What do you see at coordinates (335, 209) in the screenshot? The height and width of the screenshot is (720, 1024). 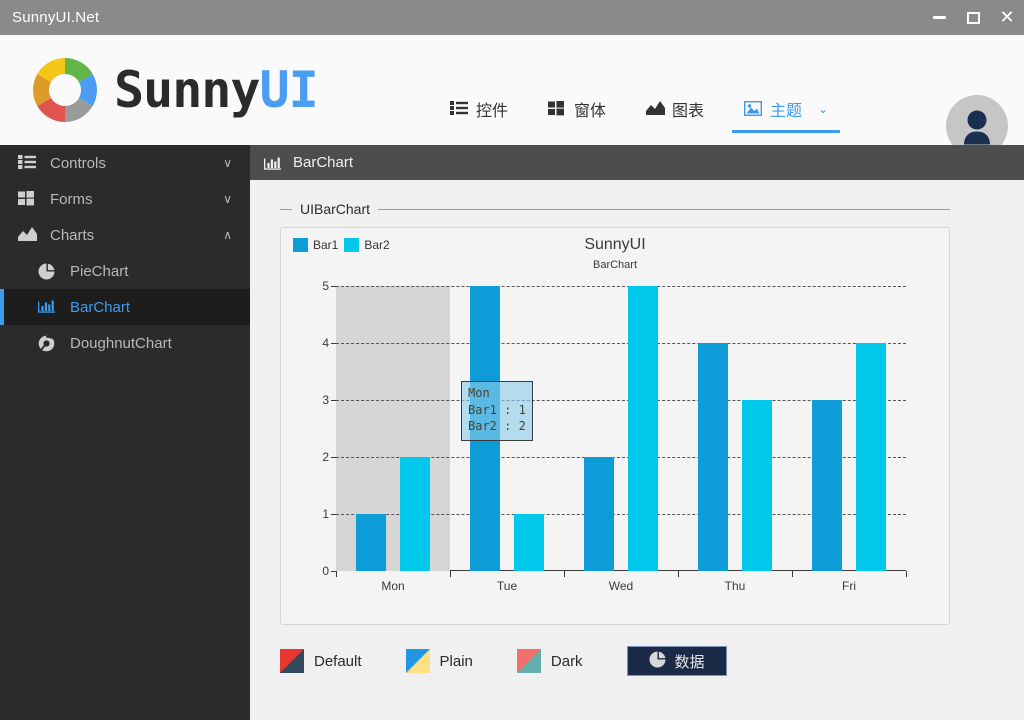 I see `groupbox-title: UIBarChart` at bounding box center [335, 209].